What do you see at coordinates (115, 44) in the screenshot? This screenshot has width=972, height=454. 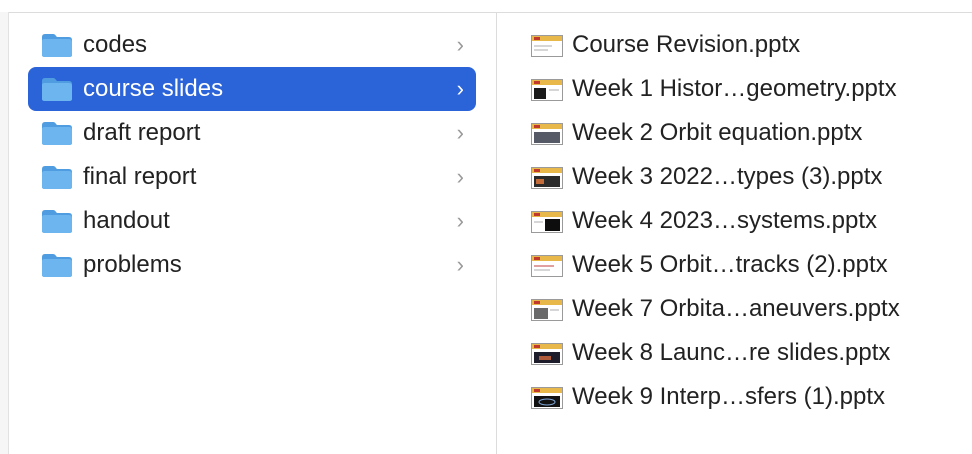 I see `folder-label: codes` at bounding box center [115, 44].